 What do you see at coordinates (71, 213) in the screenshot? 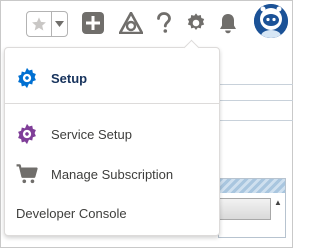
I see `menu-item-label: Developer Console` at bounding box center [71, 213].